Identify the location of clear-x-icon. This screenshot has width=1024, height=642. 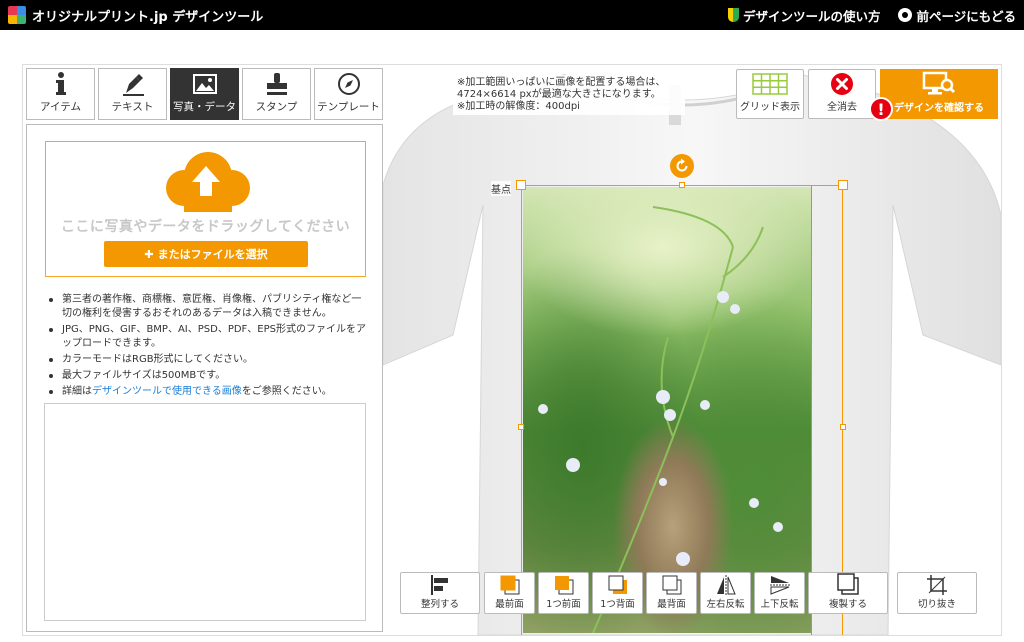
(842, 84).